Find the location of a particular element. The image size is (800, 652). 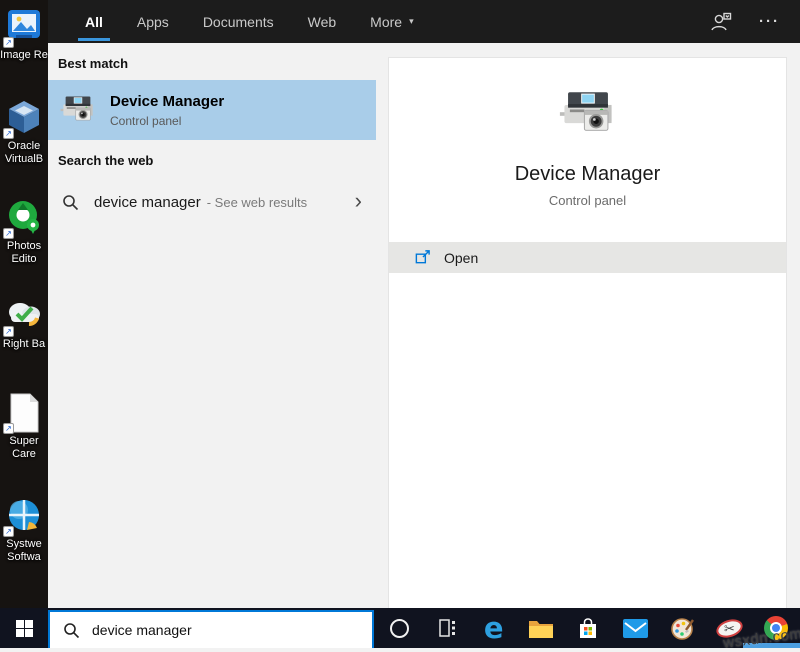

taskbar-search-box is located at coordinates (211, 629).